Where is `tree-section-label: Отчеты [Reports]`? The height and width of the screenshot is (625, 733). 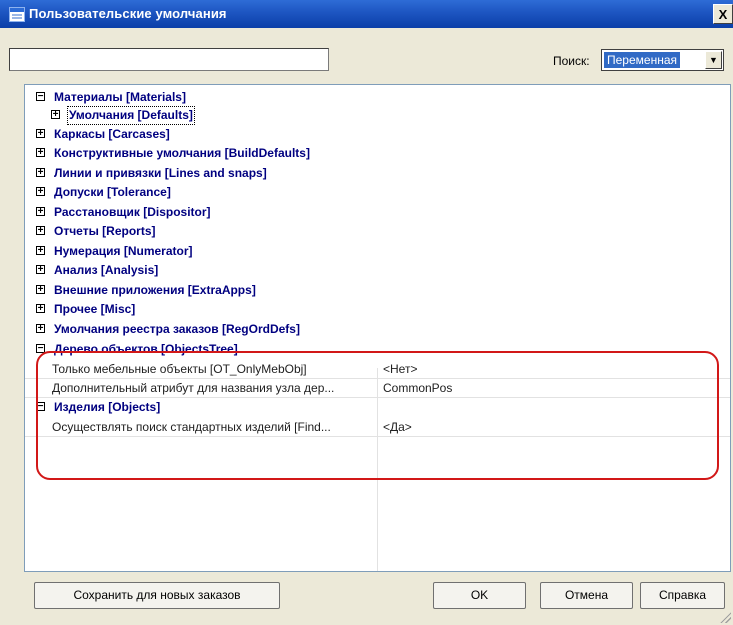
tree-section-label: Отчеты [Reports] is located at coordinates (105, 231).